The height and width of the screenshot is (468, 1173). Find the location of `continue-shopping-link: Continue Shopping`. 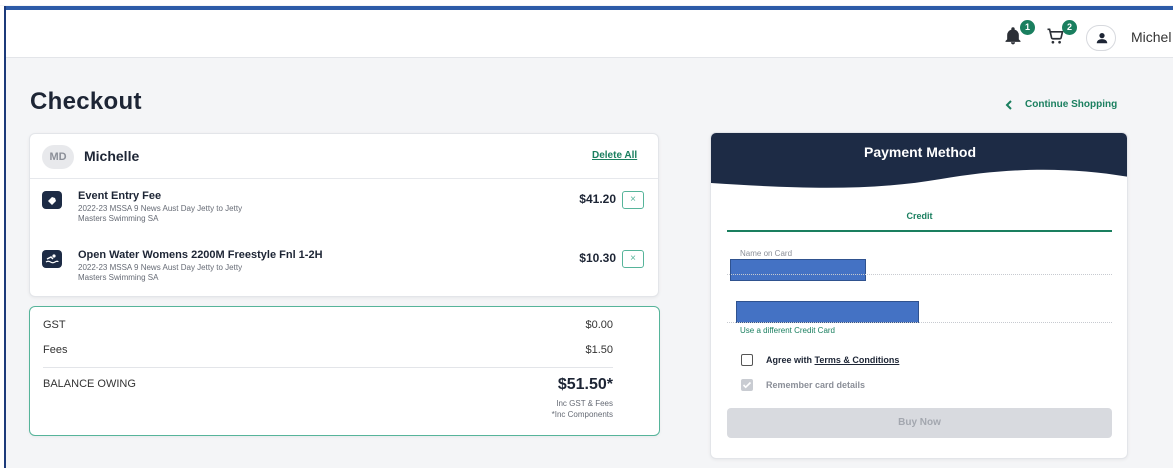

continue-shopping-link: Continue Shopping is located at coordinates (1061, 104).